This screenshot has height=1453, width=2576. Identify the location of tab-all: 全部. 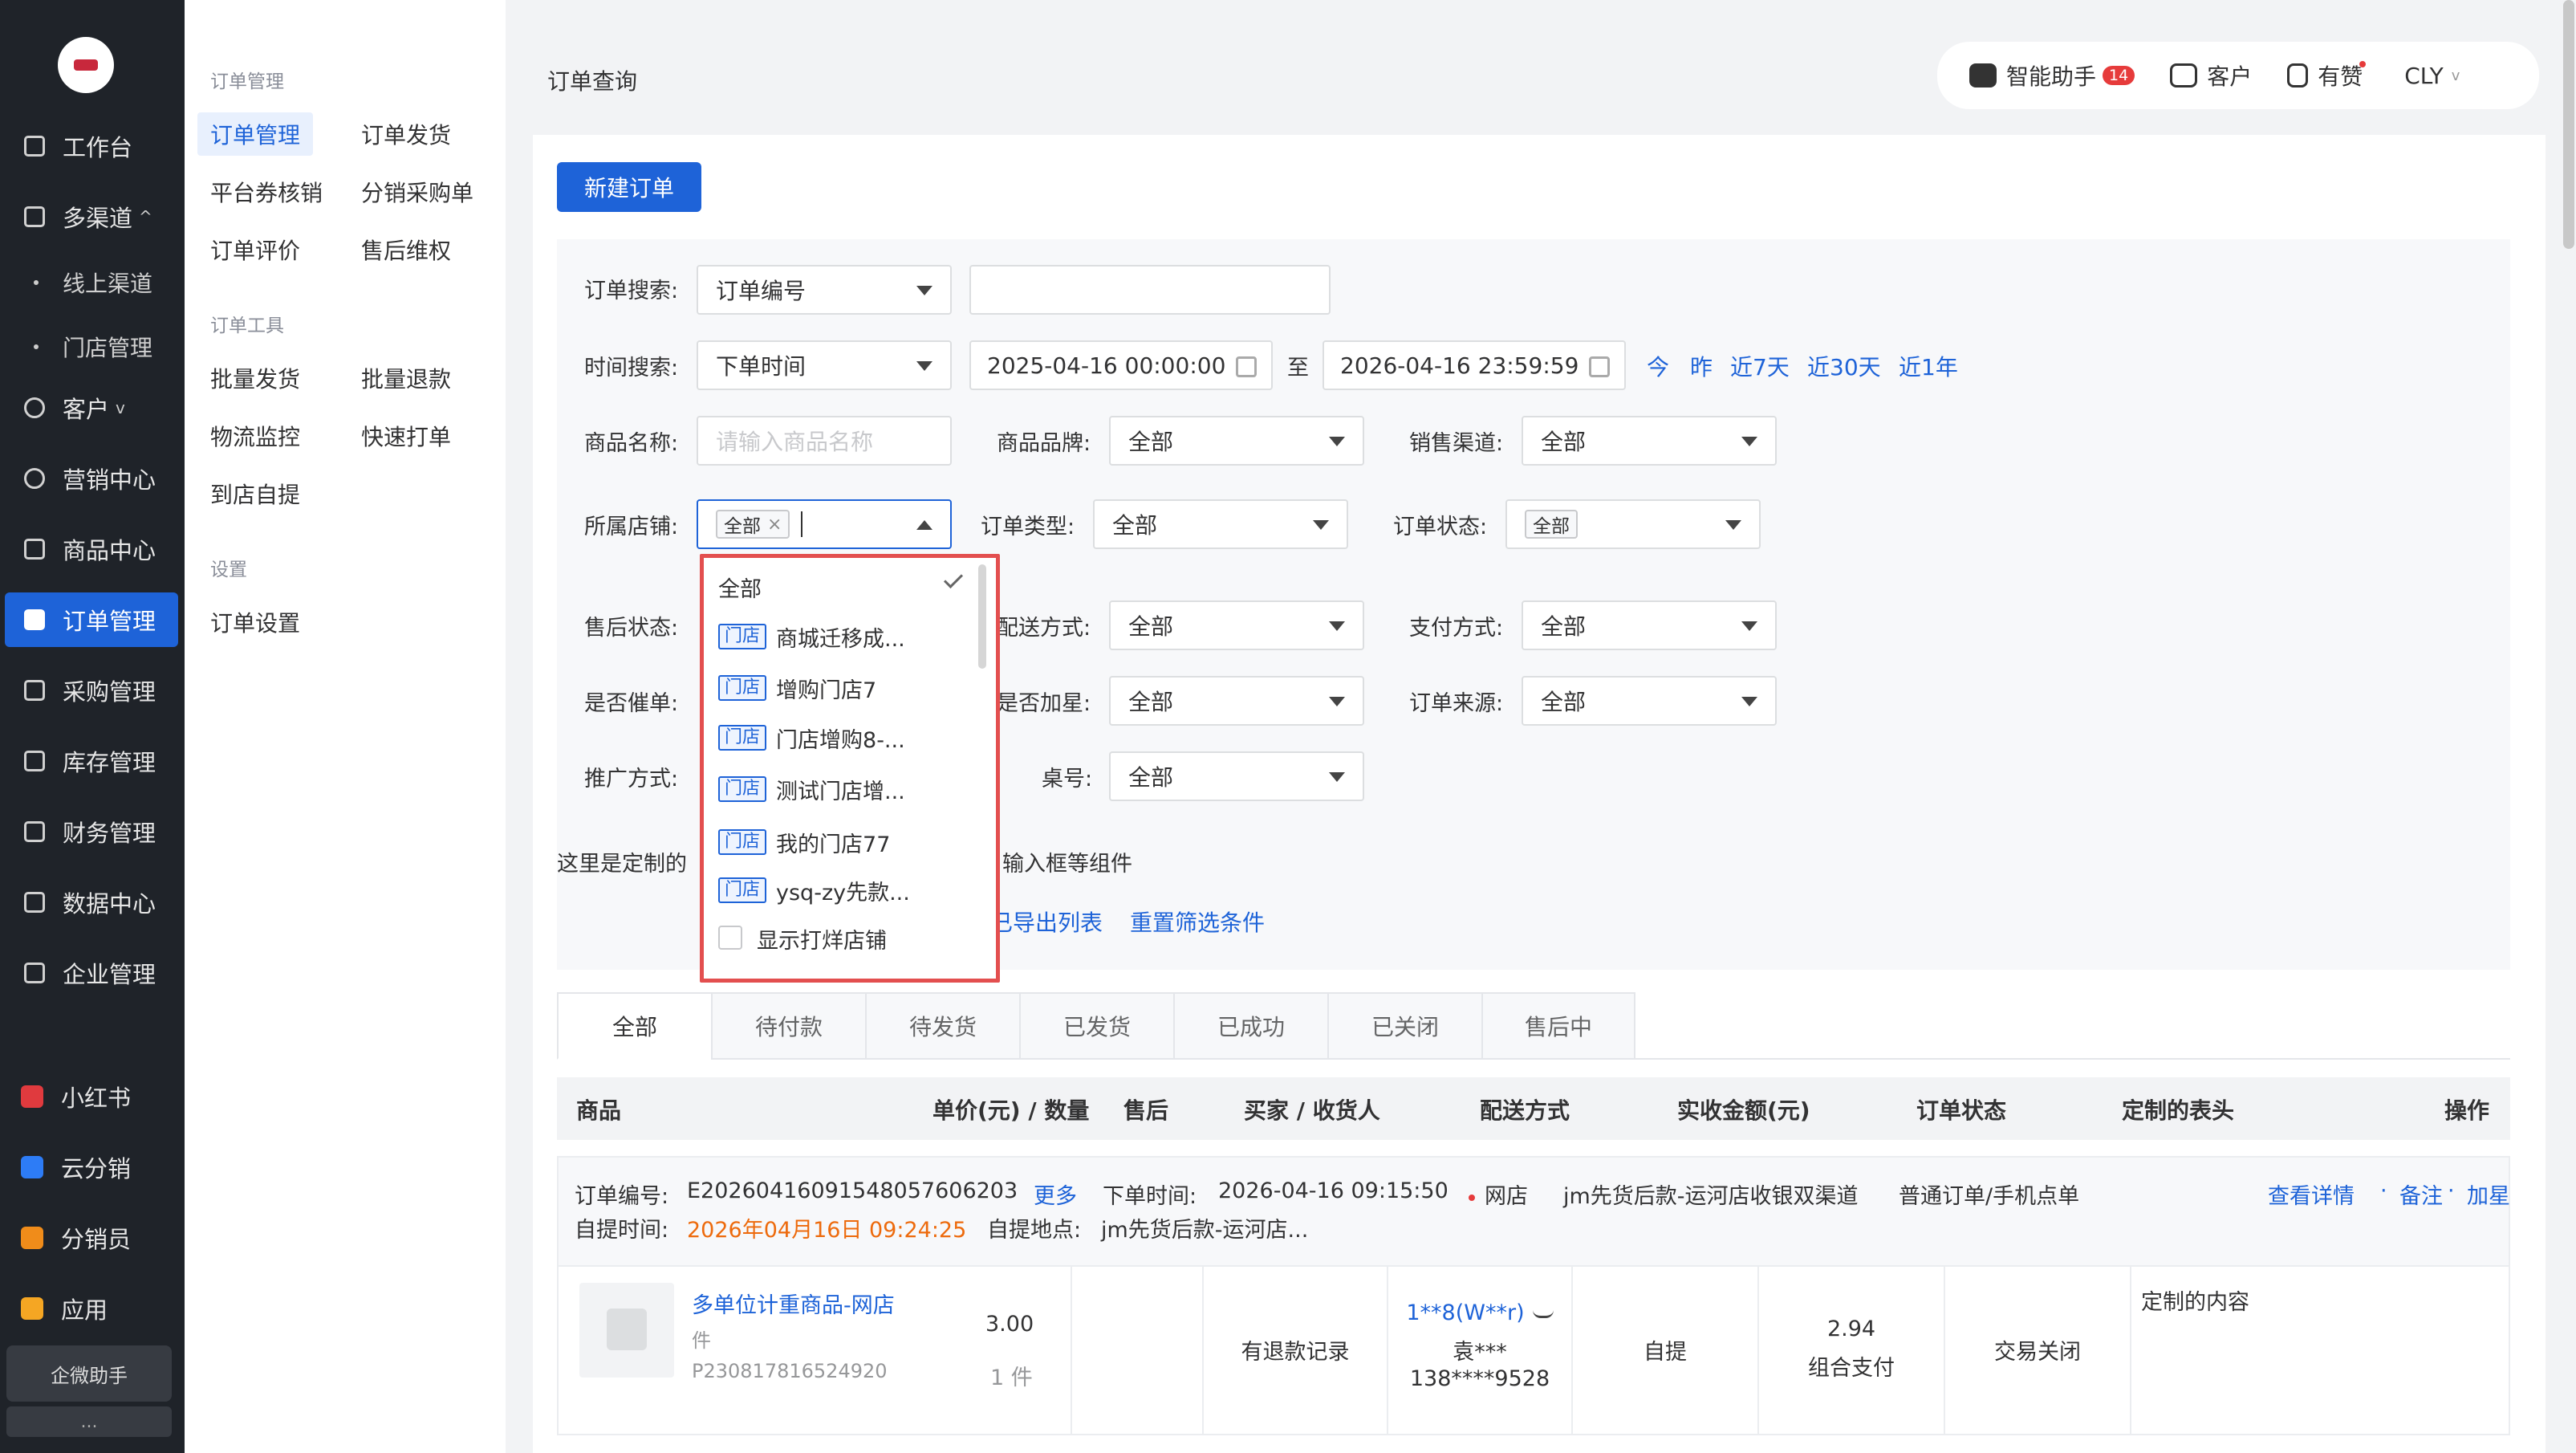
(634, 1026).